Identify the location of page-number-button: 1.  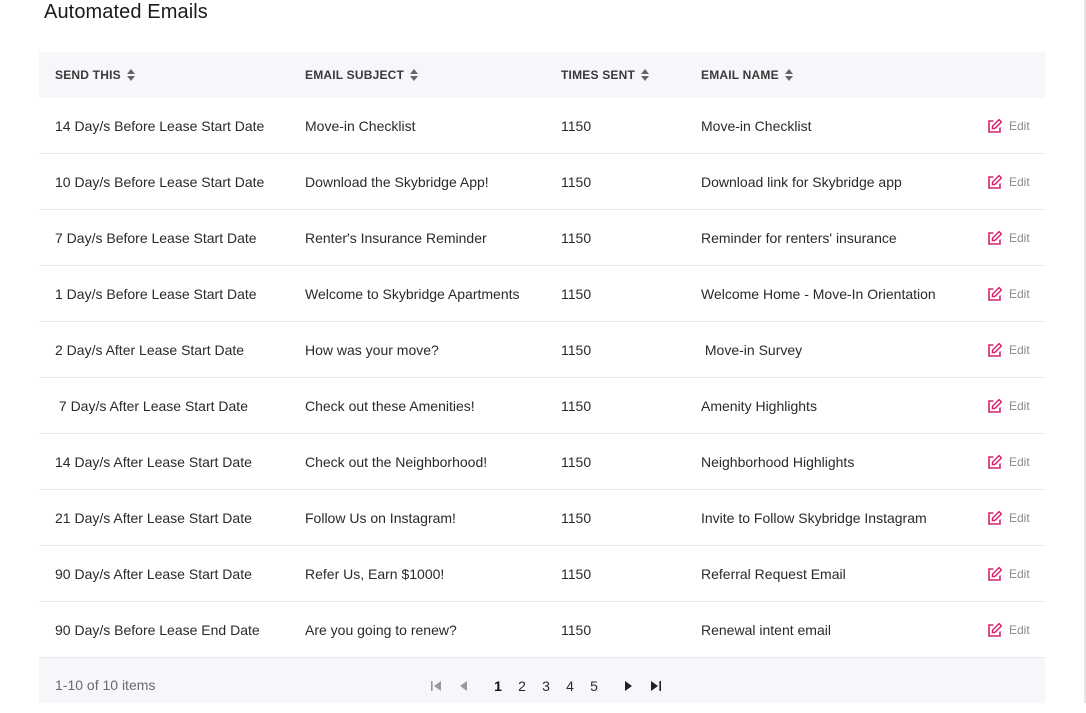
(498, 686).